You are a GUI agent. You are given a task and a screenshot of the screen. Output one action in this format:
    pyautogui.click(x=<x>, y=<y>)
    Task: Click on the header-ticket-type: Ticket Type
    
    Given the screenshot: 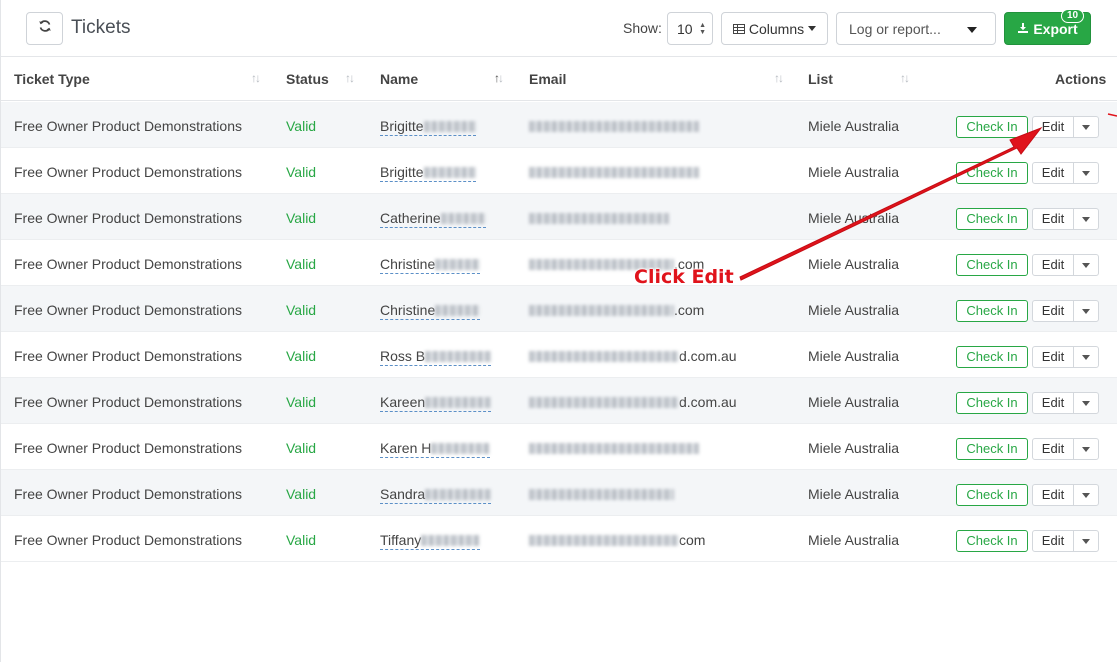 What is the action you would take?
    pyautogui.click(x=52, y=79)
    